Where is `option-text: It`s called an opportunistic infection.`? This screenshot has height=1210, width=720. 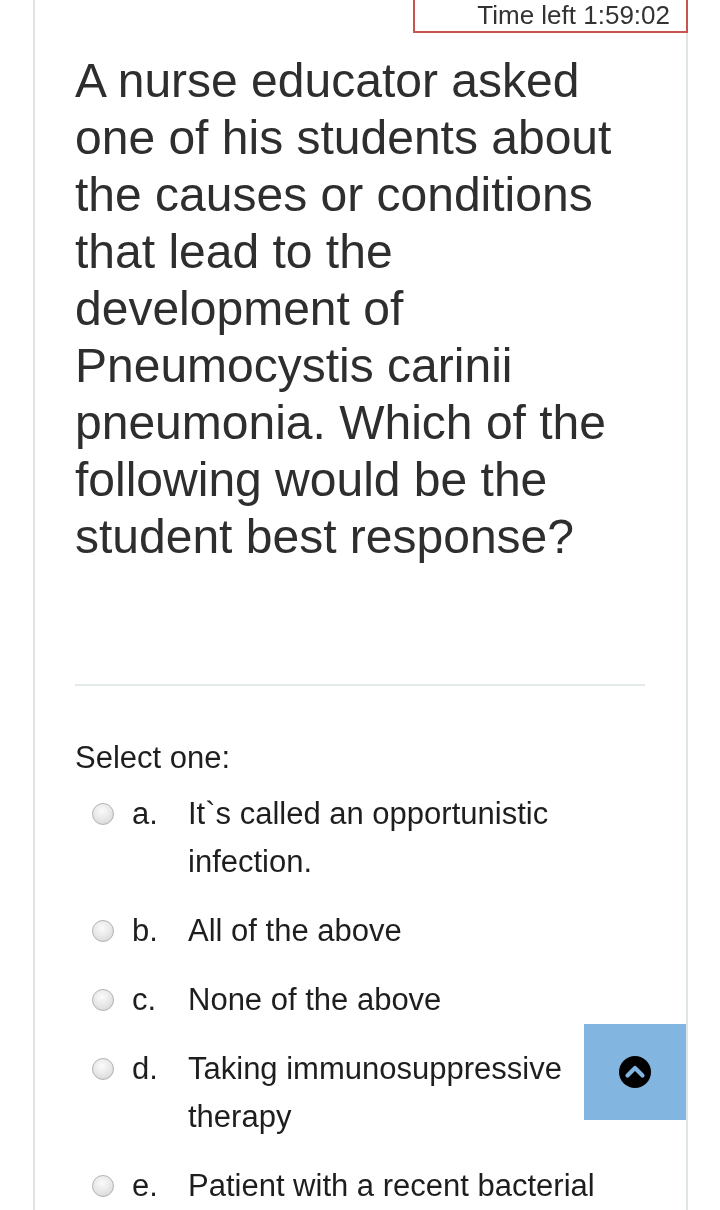 option-text: It`s called an opportunistic infection. is located at coordinates (368, 837).